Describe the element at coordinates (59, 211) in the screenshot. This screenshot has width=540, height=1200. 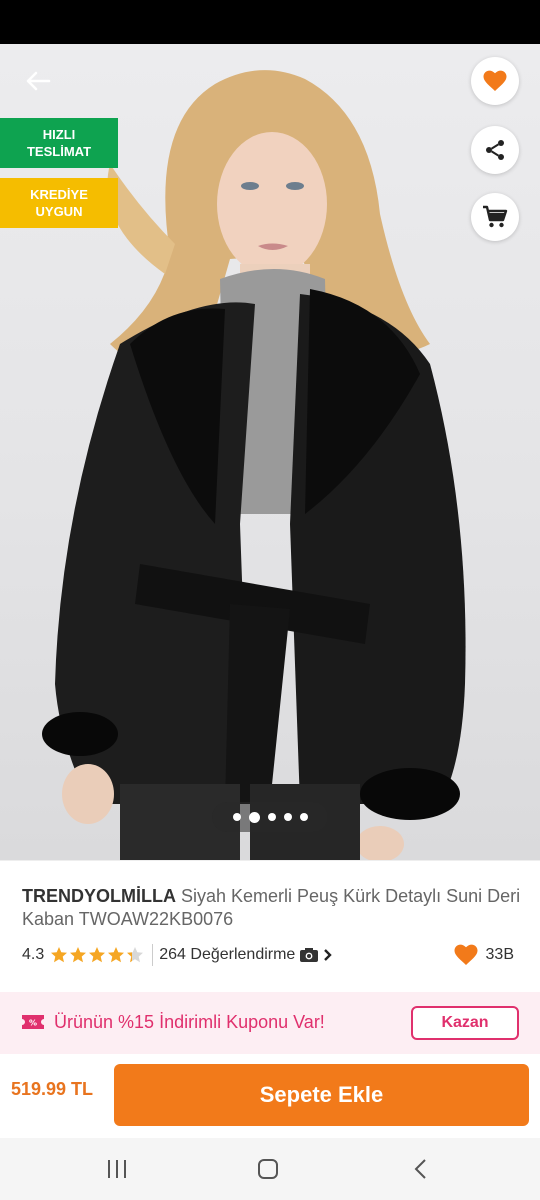
I see `credit-line-2: UYGUN` at that location.